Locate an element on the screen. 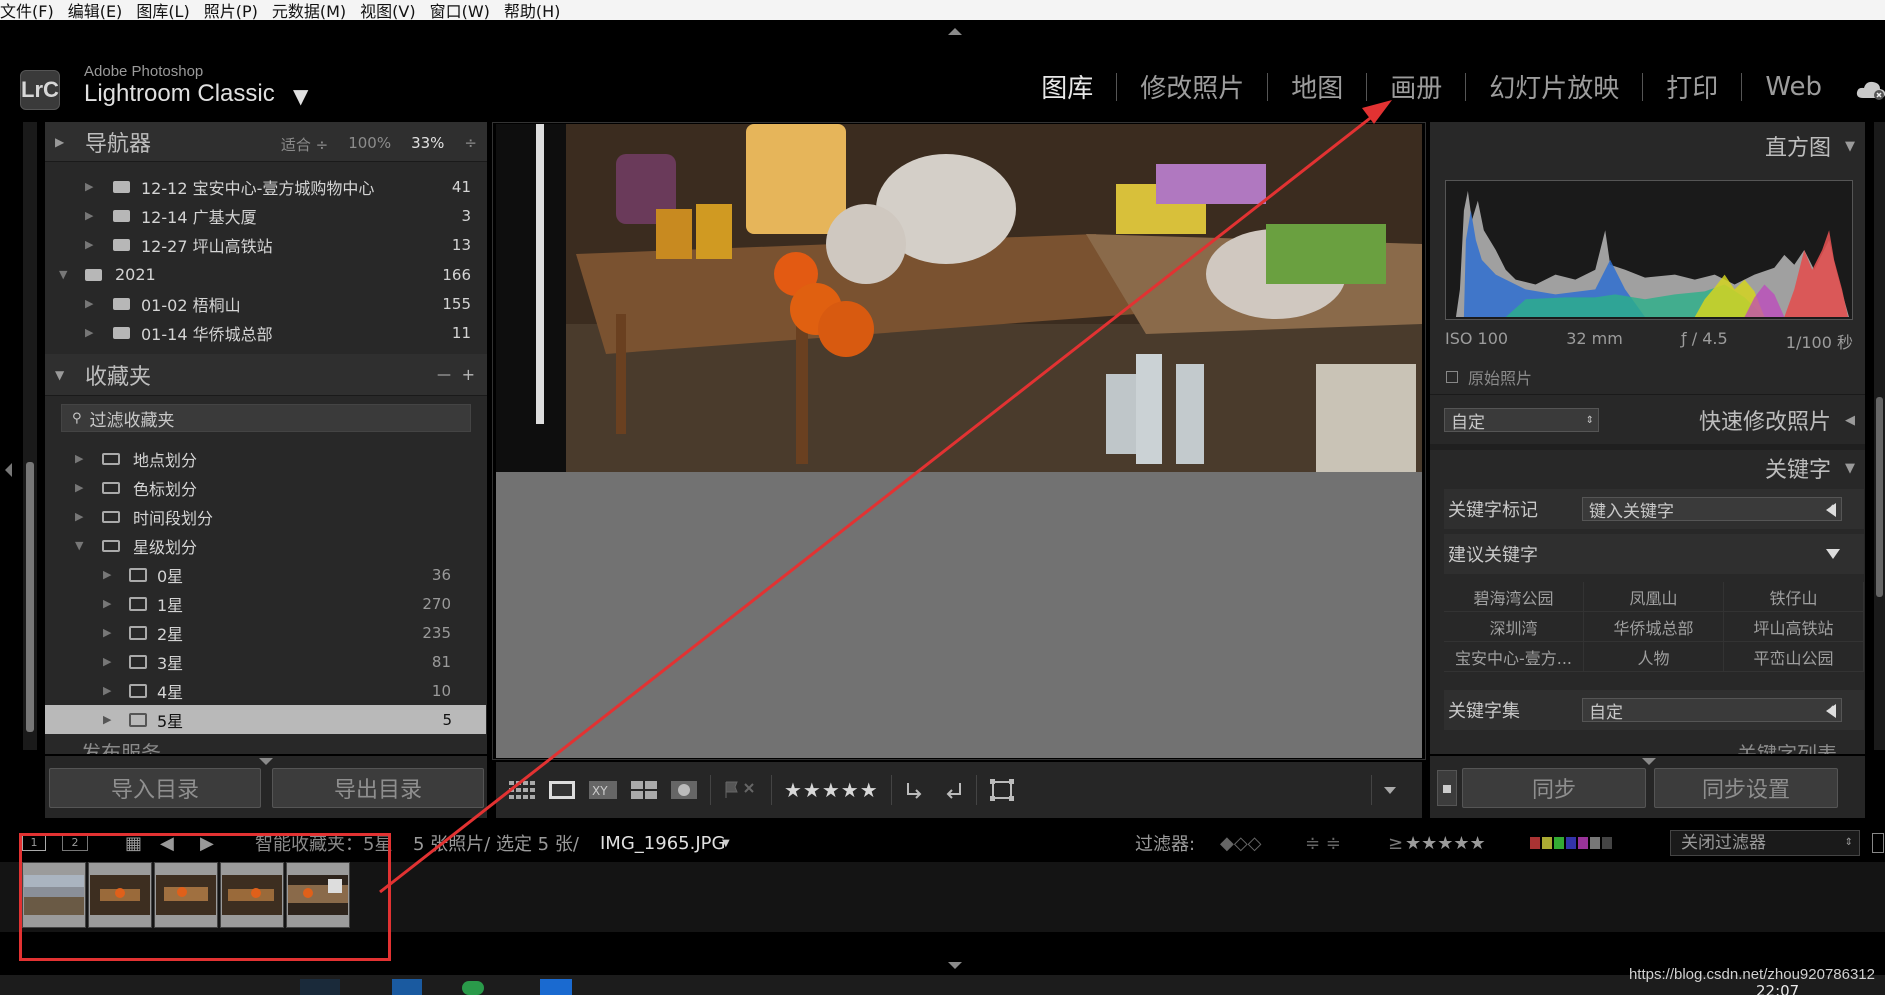  taskbar is located at coordinates (942, 985).